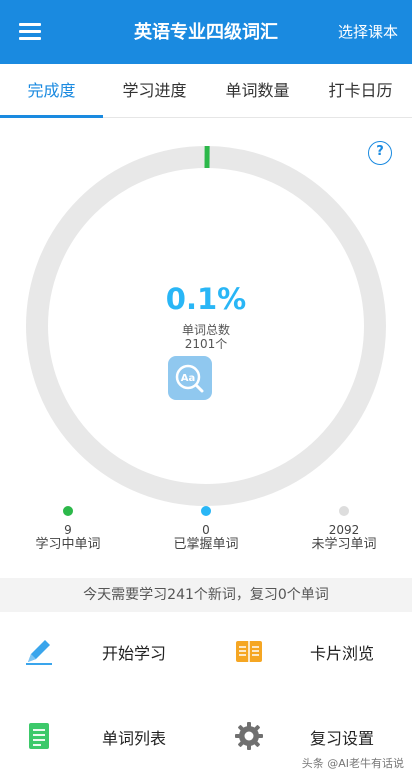  I want to click on tab-word-count: 单词数量, so click(257, 91).